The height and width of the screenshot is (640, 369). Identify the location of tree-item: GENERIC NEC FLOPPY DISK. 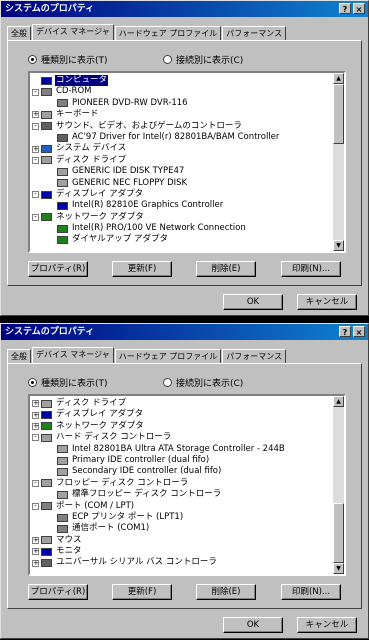
(182, 183).